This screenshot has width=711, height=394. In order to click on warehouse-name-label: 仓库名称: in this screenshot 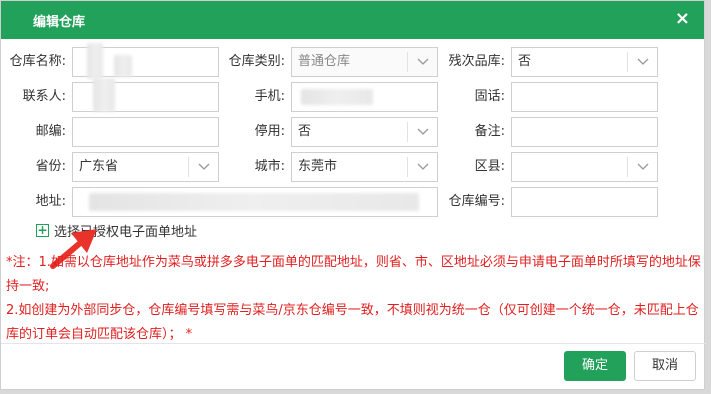, I will do `click(37, 61)`.